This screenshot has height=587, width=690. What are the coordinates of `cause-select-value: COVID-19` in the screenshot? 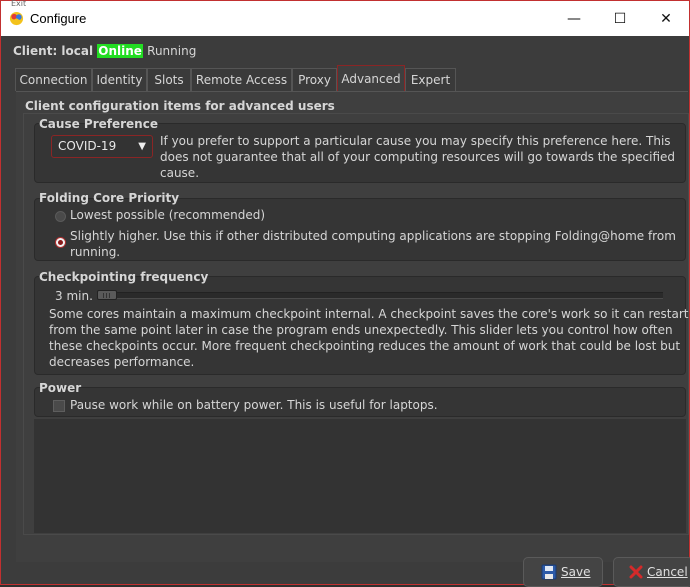 It's located at (87, 146).